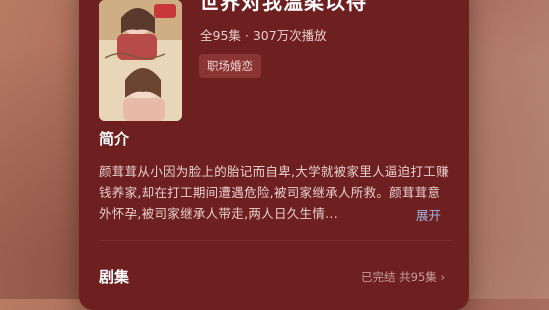 The width and height of the screenshot is (549, 310). What do you see at coordinates (263, 35) in the screenshot?
I see `show-meta: 全95集 · 307万次播放` at bounding box center [263, 35].